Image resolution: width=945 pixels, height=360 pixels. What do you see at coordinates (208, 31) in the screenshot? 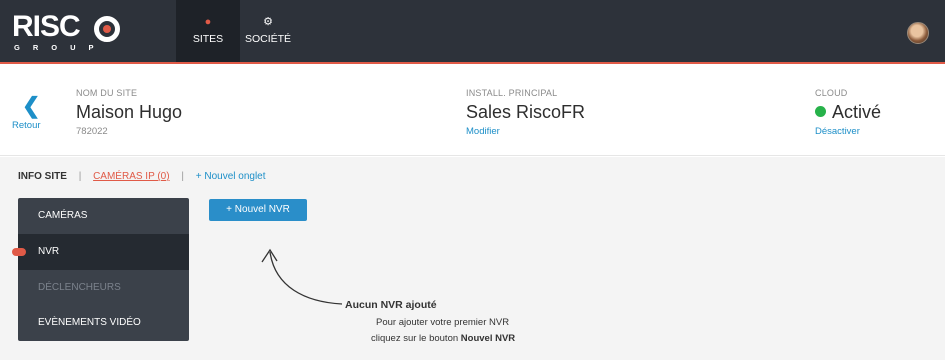
I see `nav-item-sites: ● SITES` at bounding box center [208, 31].